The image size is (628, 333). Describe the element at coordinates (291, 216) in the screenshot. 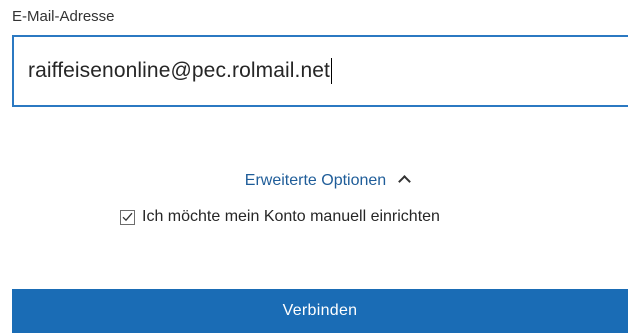

I see `manual-setup-label: Ich möchte mein Konto manuell einrichten` at that location.